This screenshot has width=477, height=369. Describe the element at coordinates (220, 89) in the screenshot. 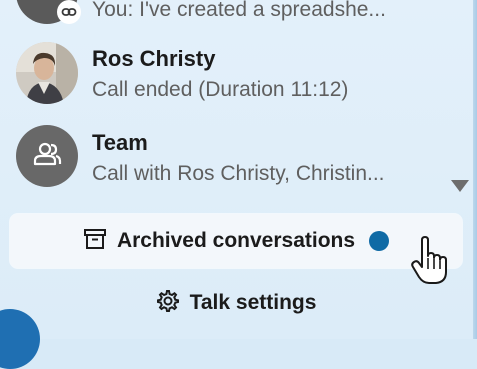

I see `conversation-preview: Call ended (Duration 11:12)` at that location.